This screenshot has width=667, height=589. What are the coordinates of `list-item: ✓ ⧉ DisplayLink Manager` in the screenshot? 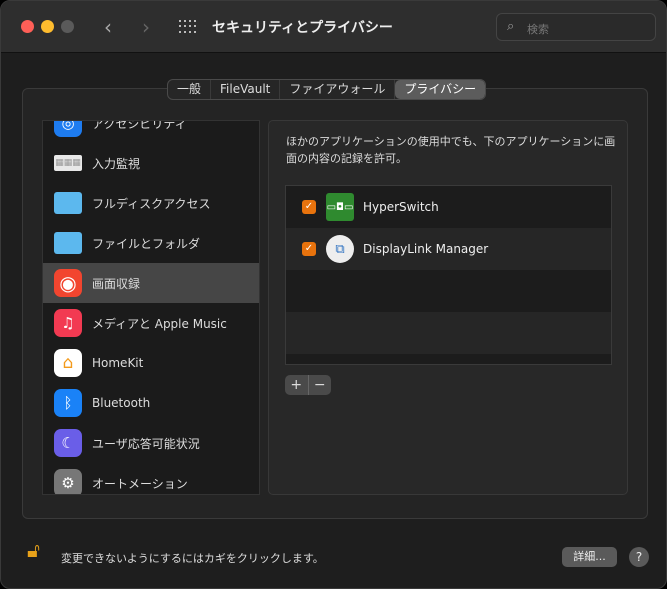 It's located at (448, 249).